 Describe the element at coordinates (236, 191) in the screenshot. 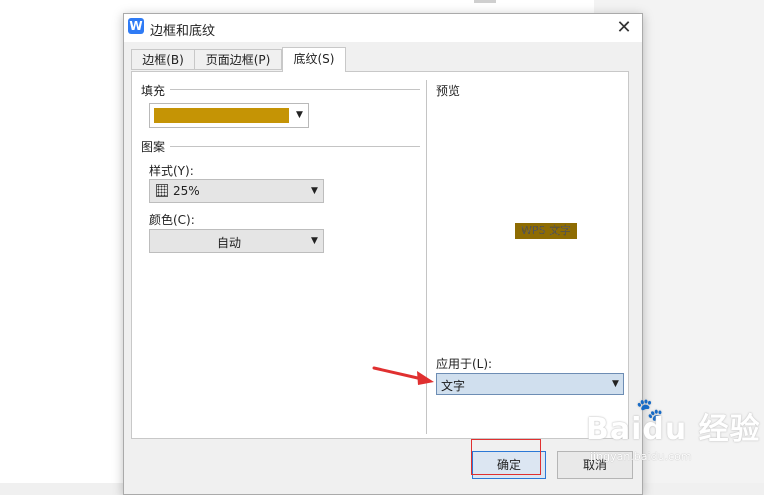

I see `pattern-style-dropdown: 25% ▼` at that location.